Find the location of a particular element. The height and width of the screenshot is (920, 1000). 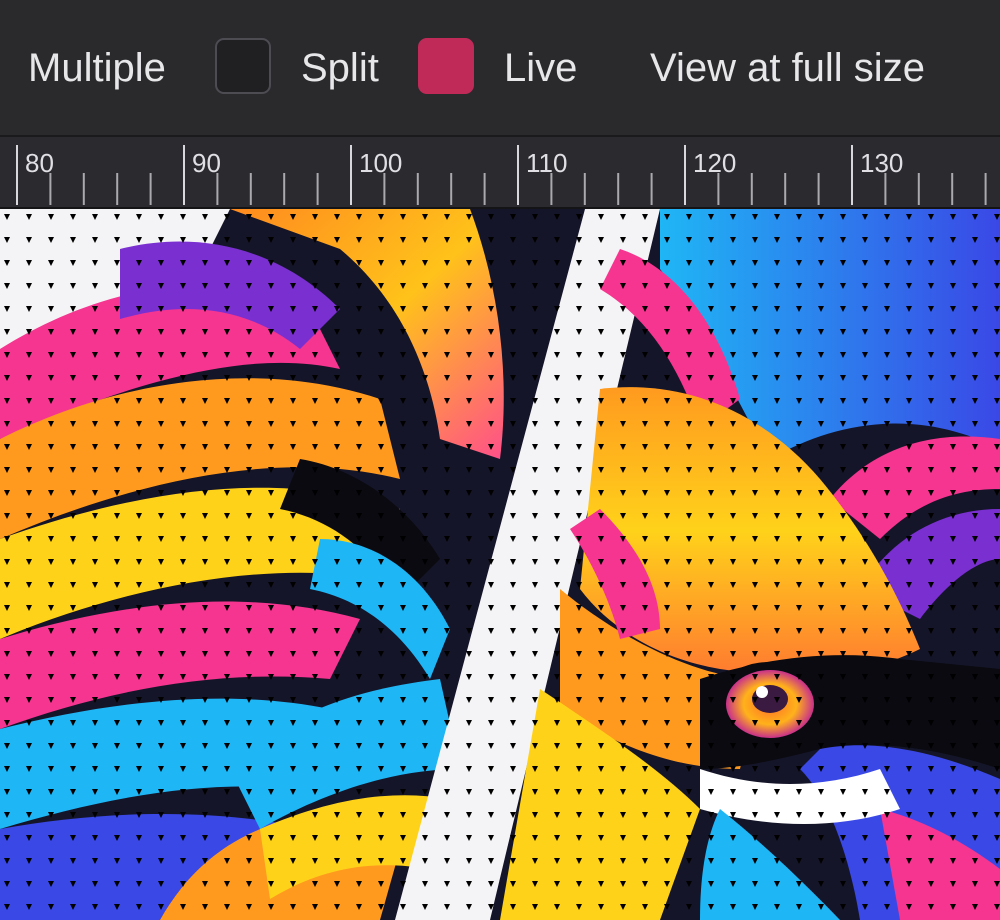

ruler-tick-label: 110 is located at coordinates (546, 163).